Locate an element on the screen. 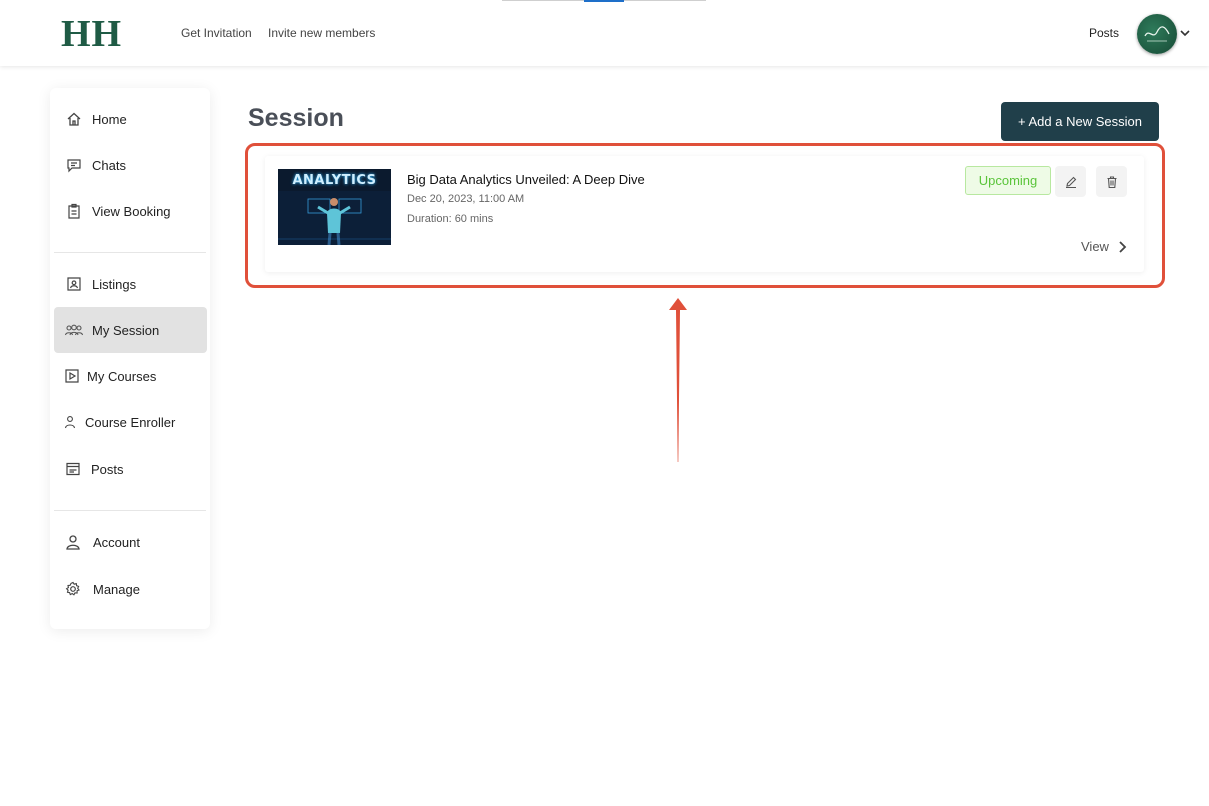 The height and width of the screenshot is (806, 1209). clipboard-icon is located at coordinates (74, 211).